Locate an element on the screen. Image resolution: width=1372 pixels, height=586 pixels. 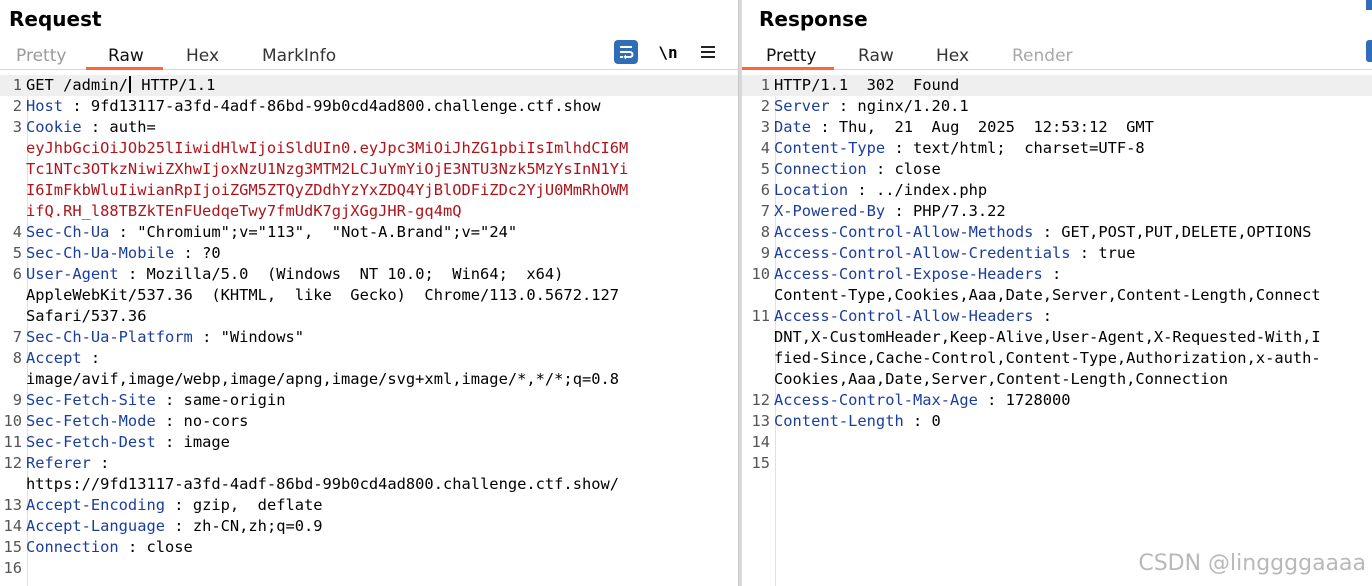
plain-text: Safari/537.36 is located at coordinates (86, 316).